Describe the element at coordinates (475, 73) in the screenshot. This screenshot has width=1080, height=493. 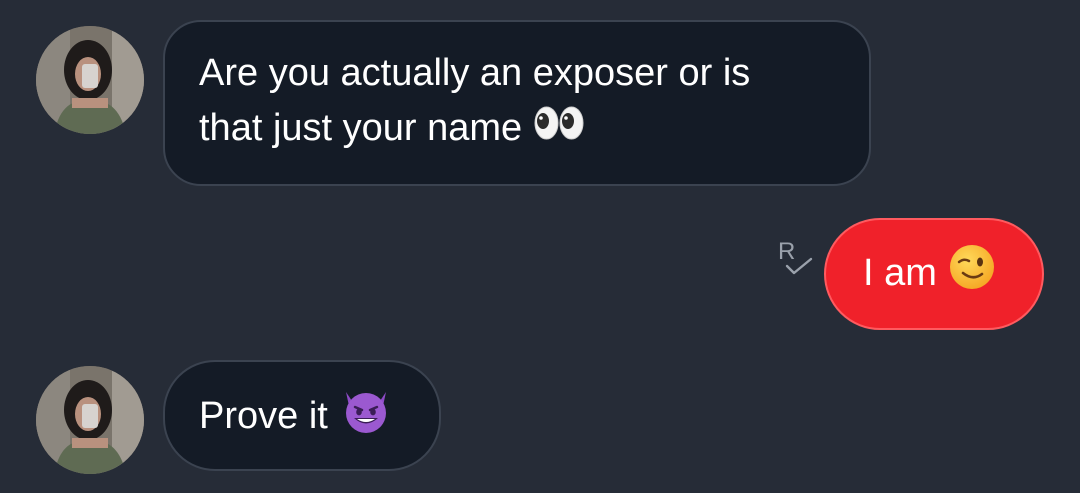
I see `message-text-line: Are you actually an exposer or is` at that location.